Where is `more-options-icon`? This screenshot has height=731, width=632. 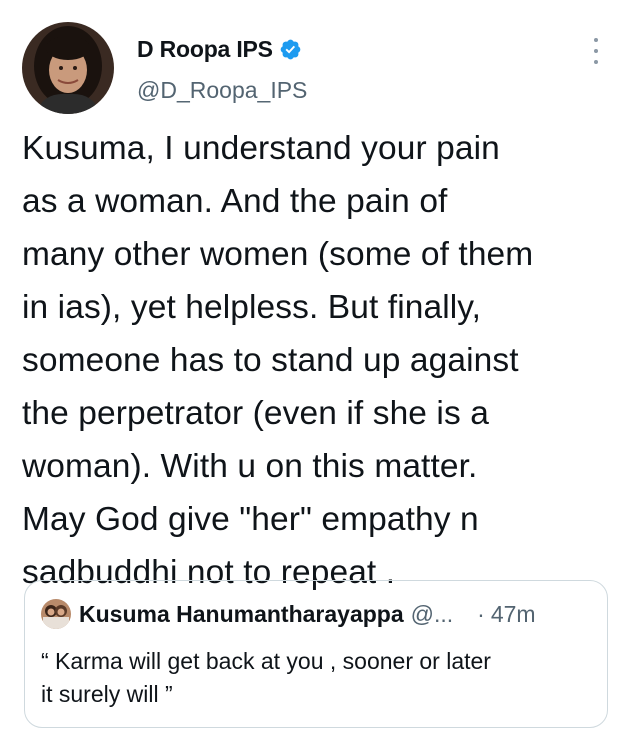
more-options-icon is located at coordinates (596, 51).